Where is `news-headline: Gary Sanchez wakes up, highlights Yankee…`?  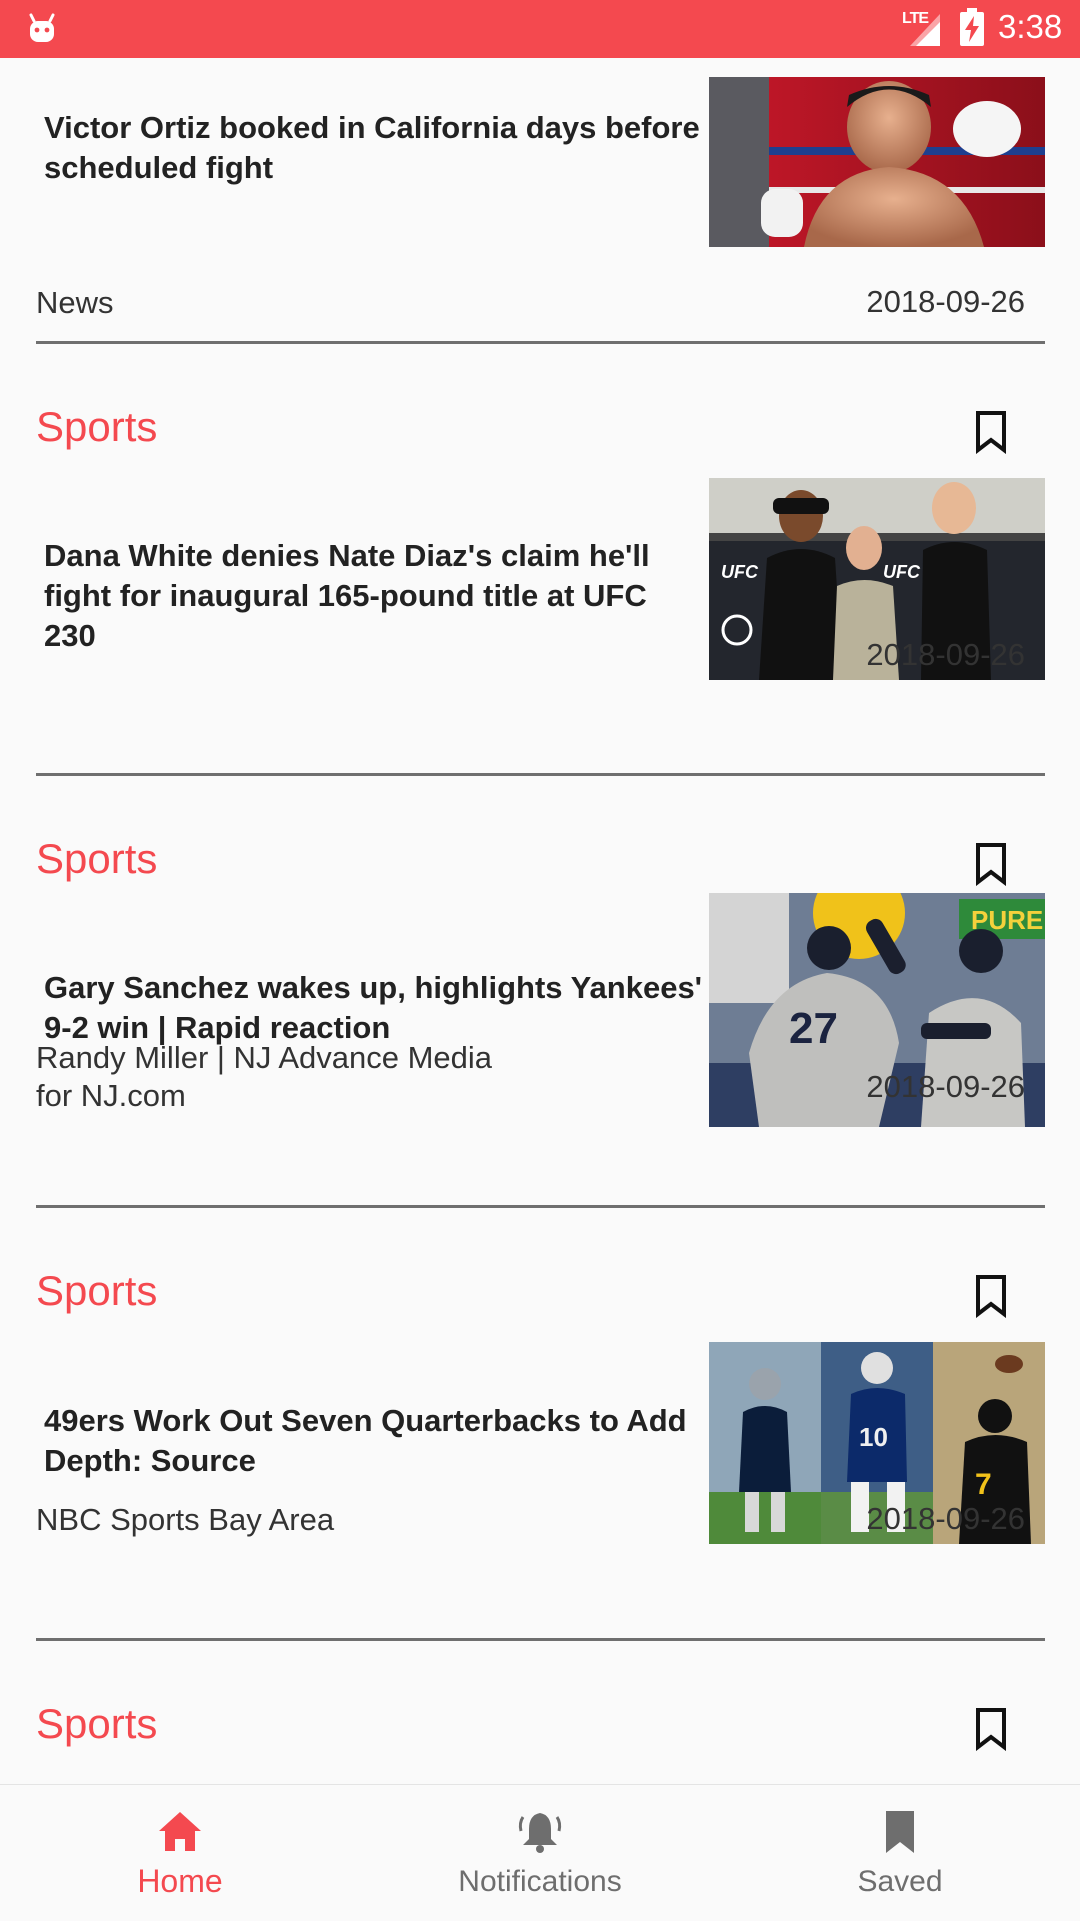
news-headline: Gary Sanchez wakes up, highlights Yankee… is located at coordinates (374, 1008).